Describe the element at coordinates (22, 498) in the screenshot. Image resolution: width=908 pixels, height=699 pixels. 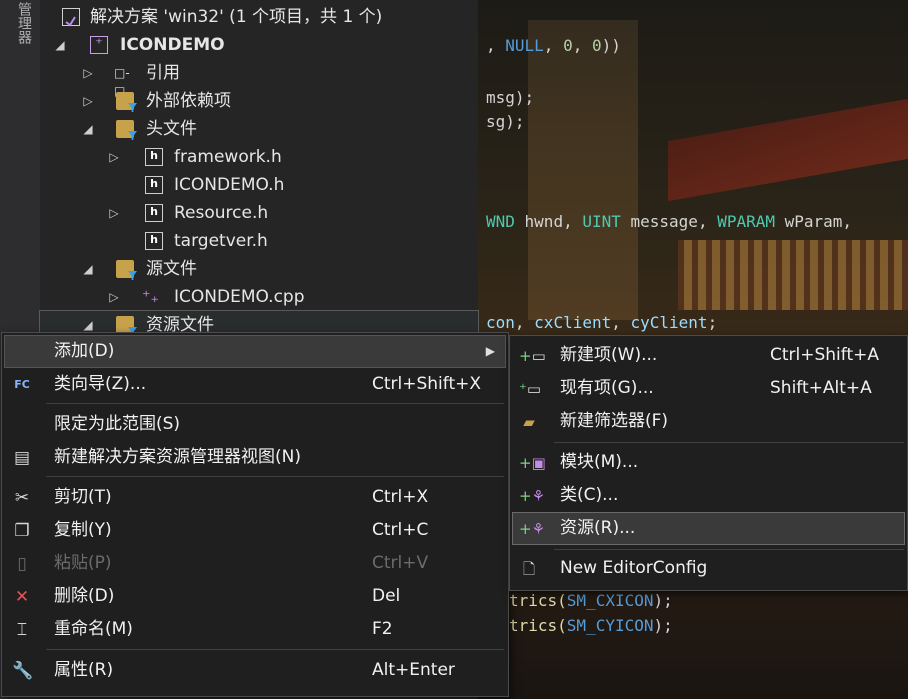
I see `scissors-icon: ✂` at that location.